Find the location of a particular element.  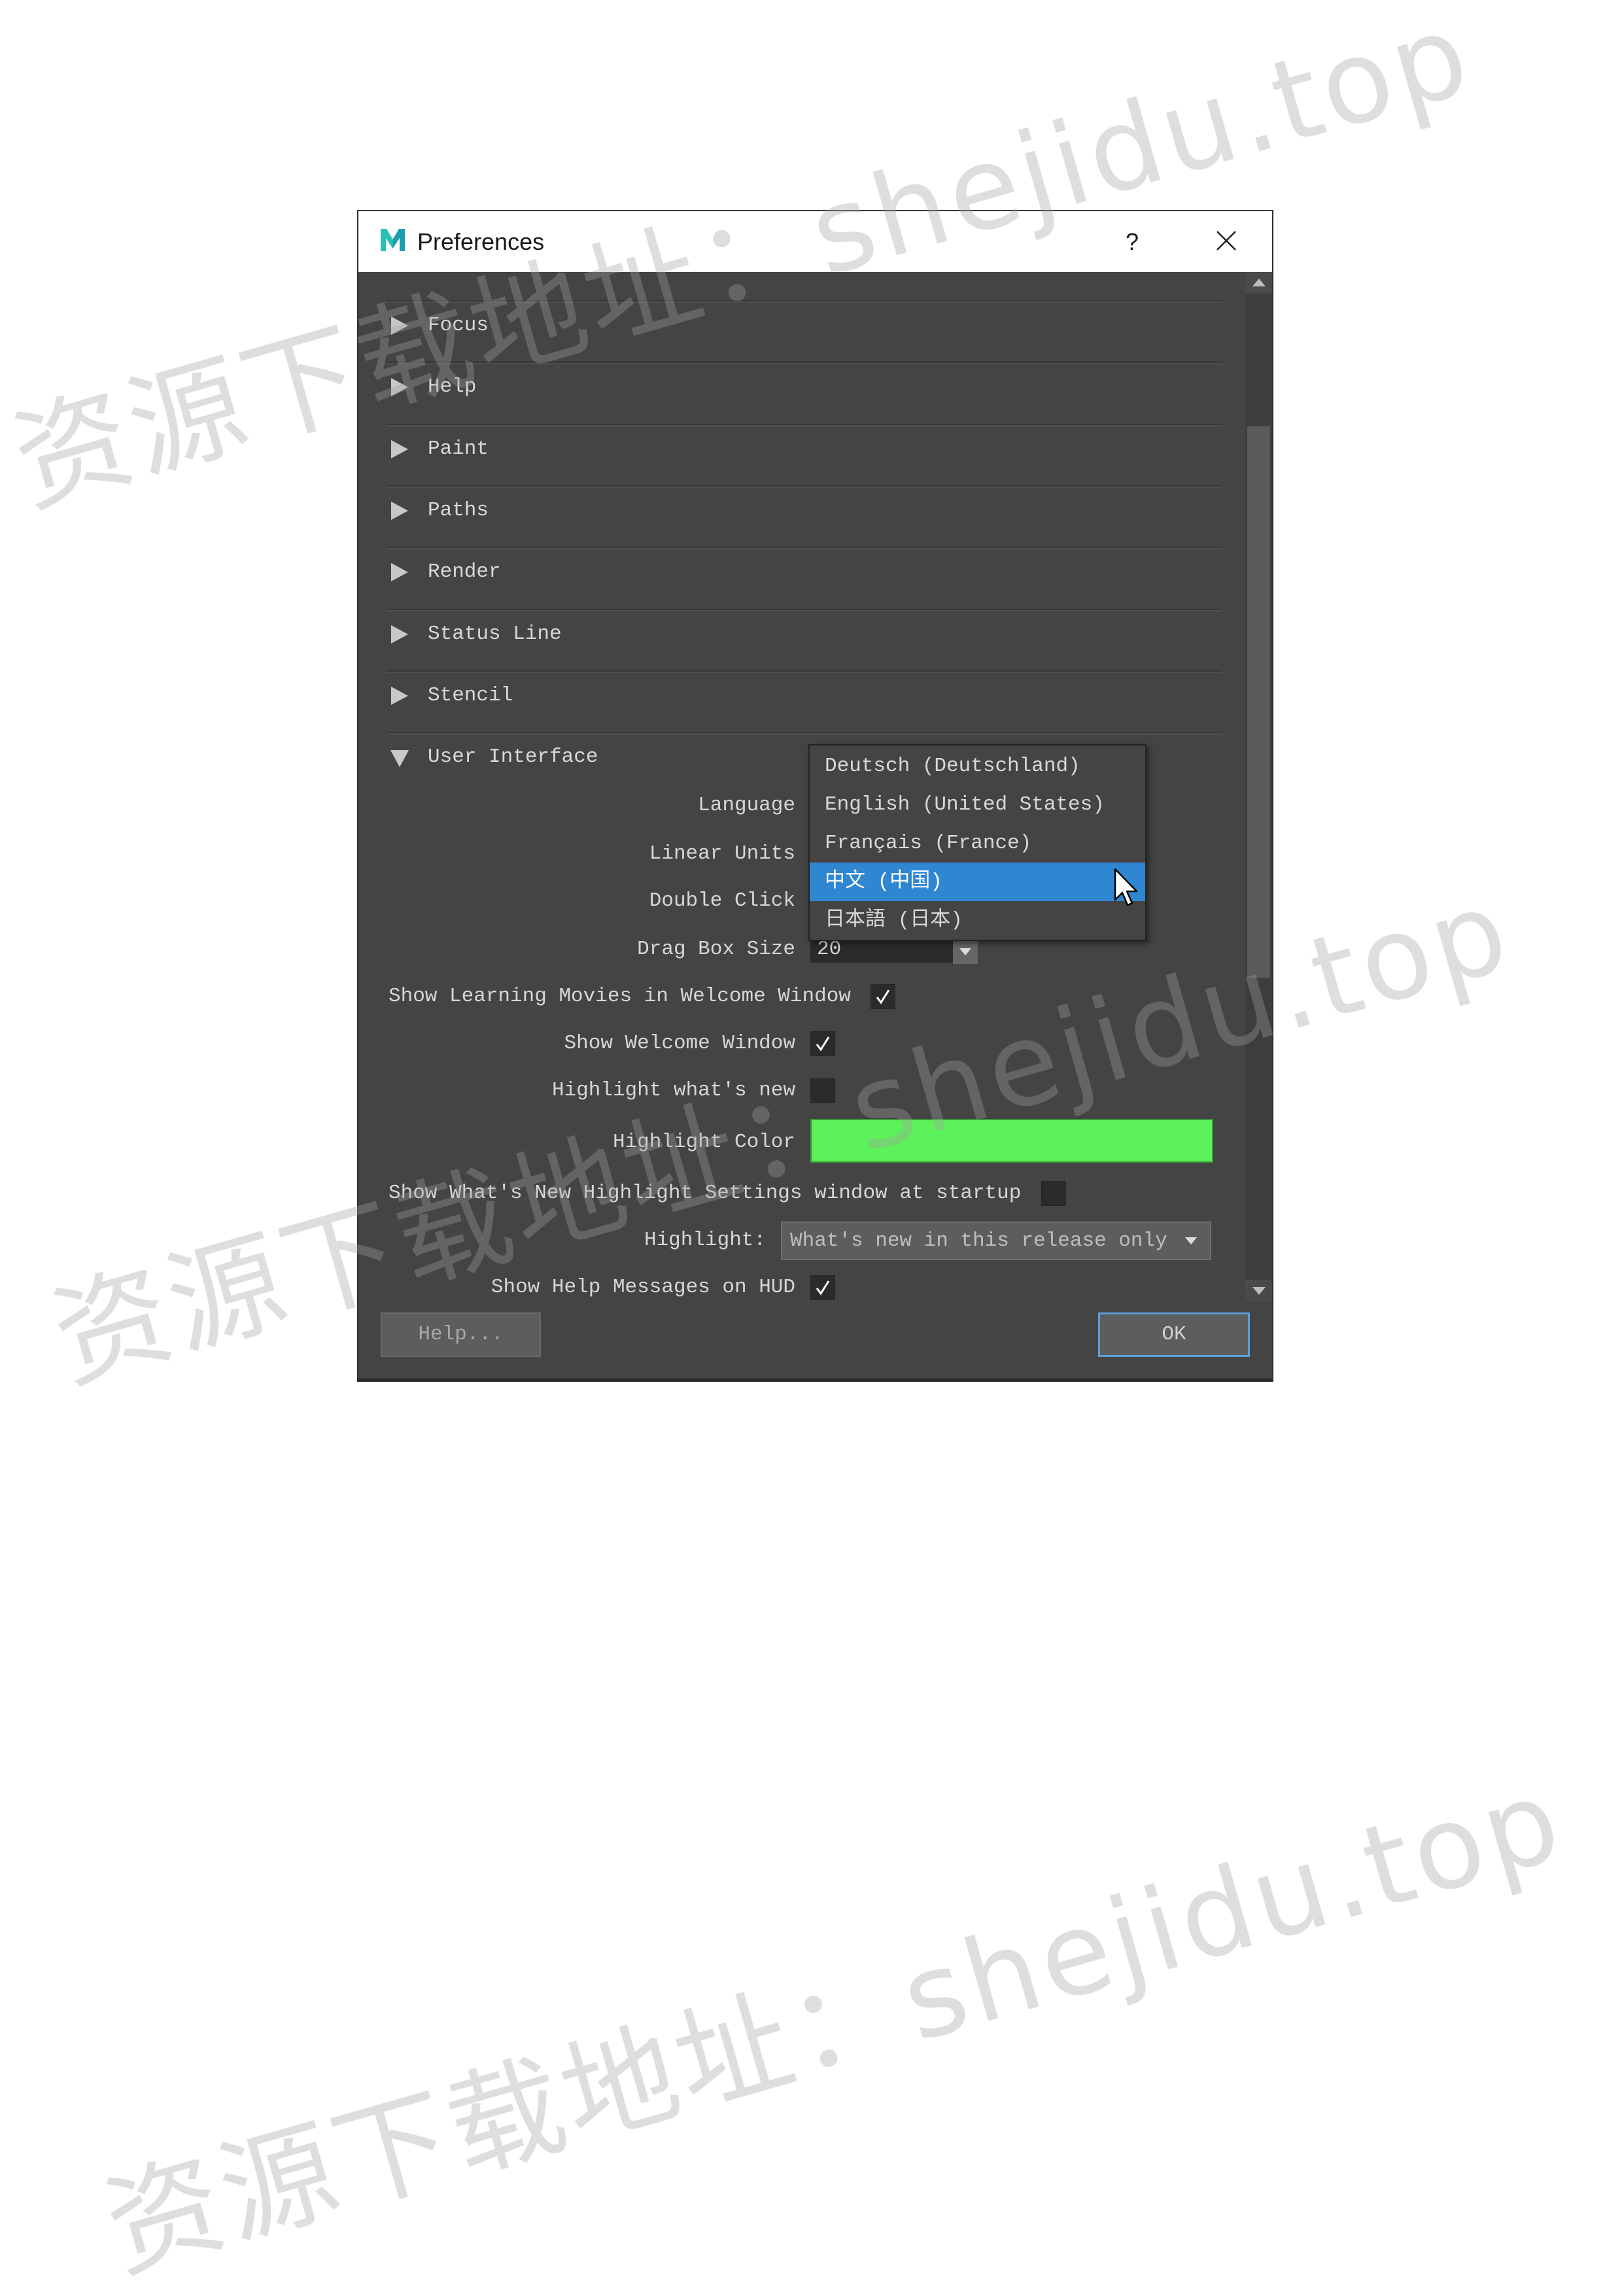

triangle-down-icon is located at coordinates (400, 759).